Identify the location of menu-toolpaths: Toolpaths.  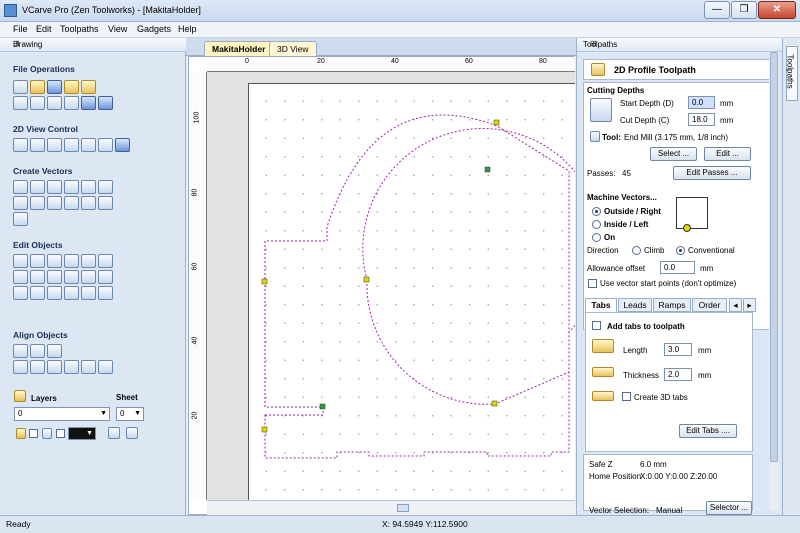
(79, 29).